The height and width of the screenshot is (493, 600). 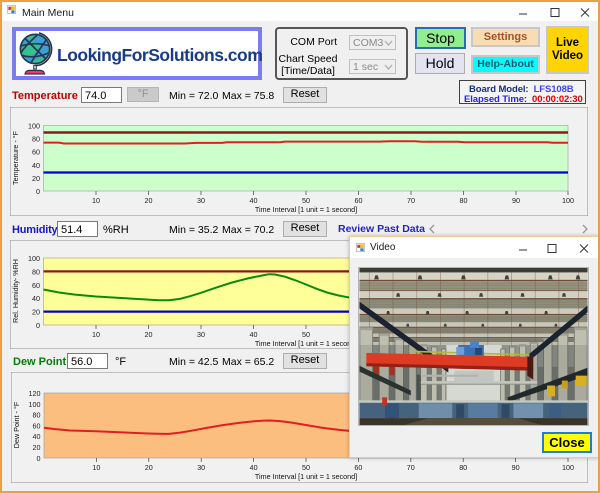 What do you see at coordinates (35, 393) in the screenshot?
I see `svg-text: 120` at bounding box center [35, 393].